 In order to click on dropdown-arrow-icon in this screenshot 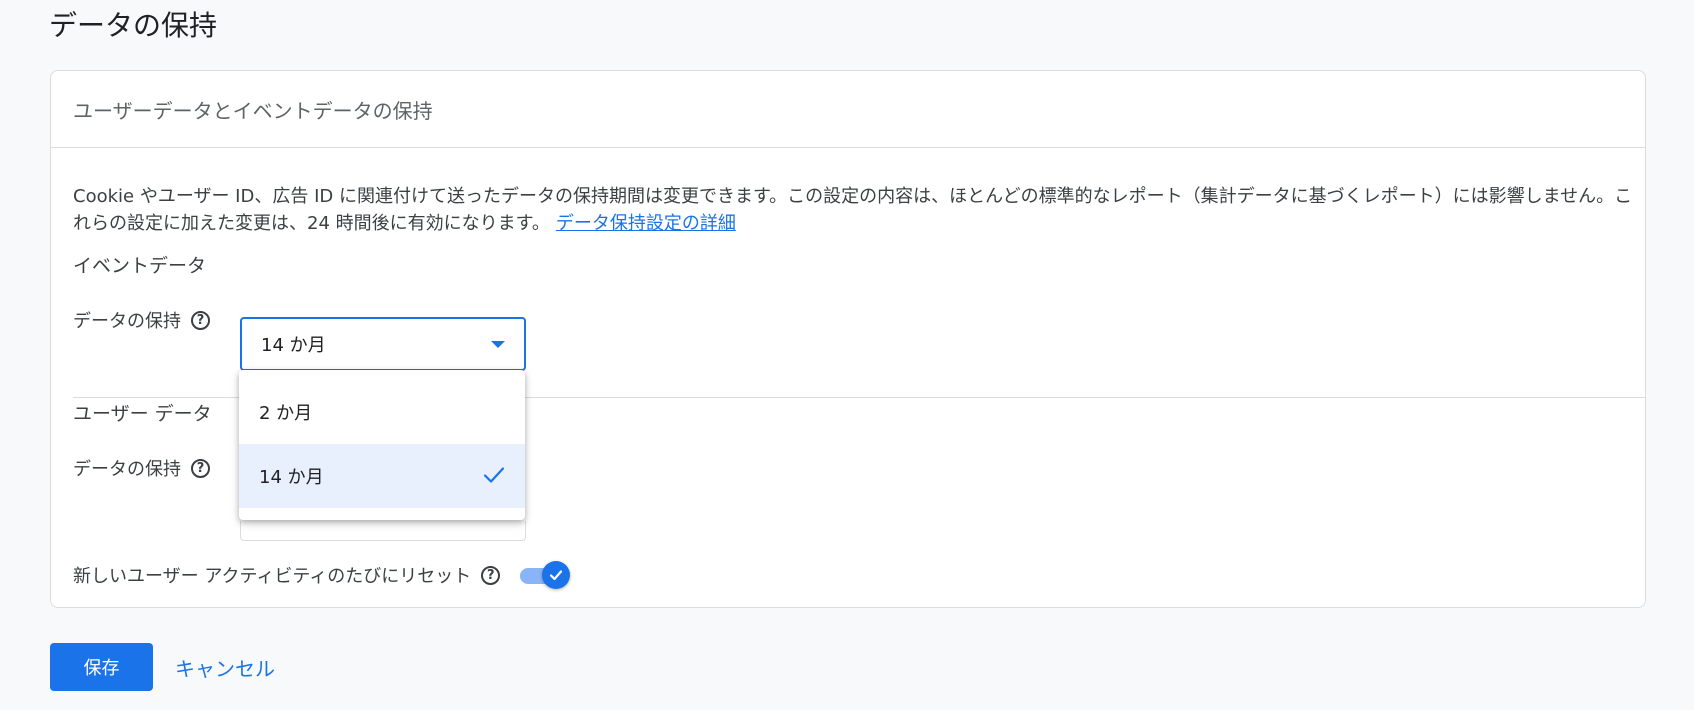, I will do `click(498, 344)`.